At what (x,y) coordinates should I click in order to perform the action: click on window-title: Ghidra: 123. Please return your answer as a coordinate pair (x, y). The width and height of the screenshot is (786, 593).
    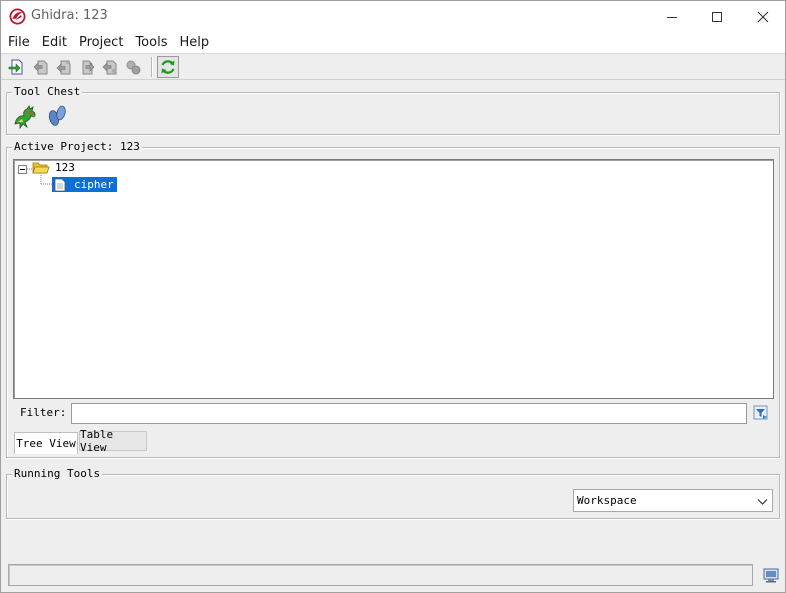
    Looking at the image, I should click on (69, 15).